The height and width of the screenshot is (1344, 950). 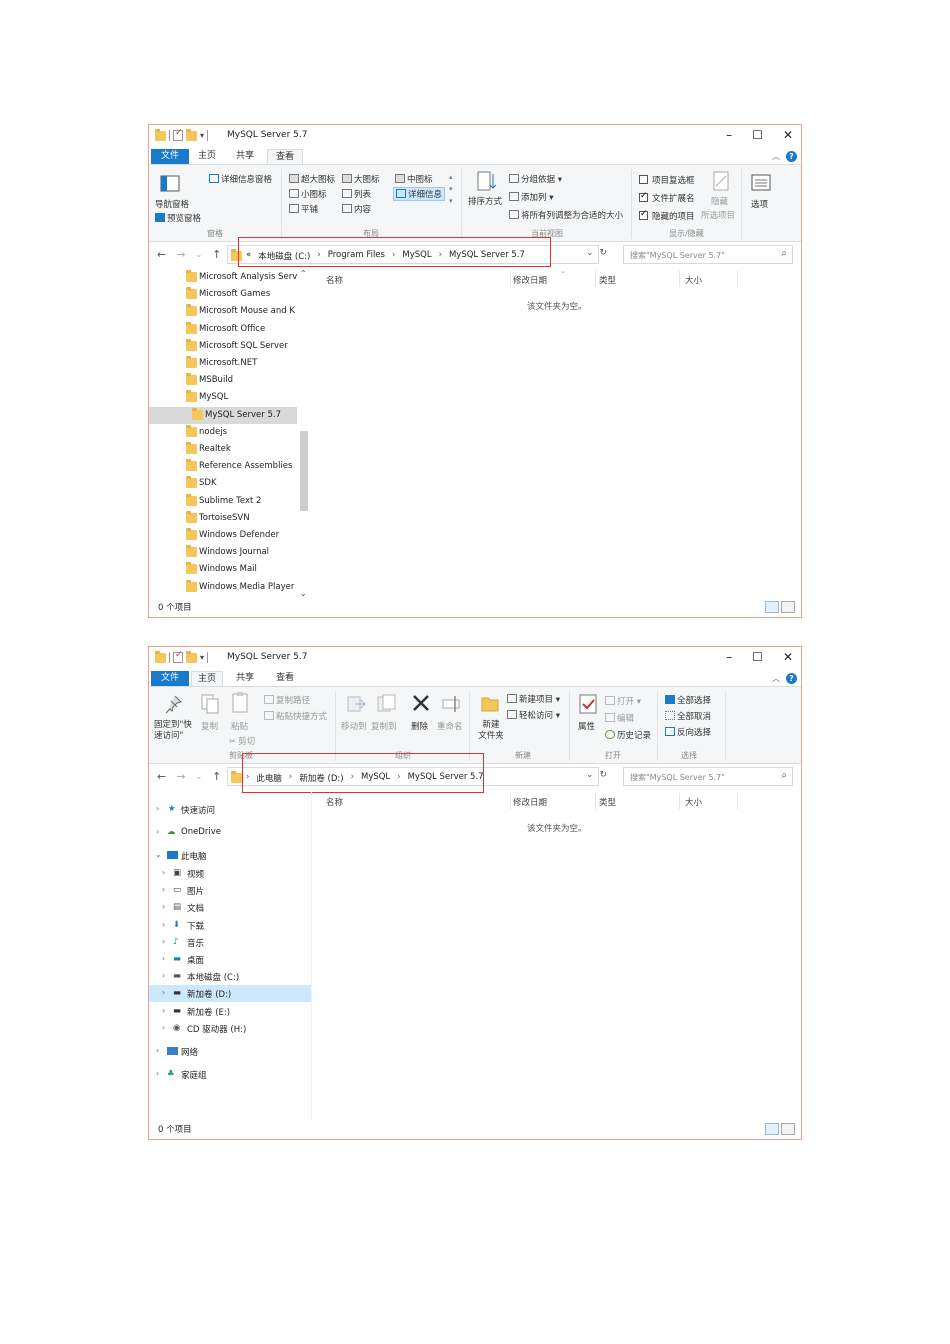 What do you see at coordinates (719, 201) in the screenshot?
I see `hide-selected-label: 隐藏` at bounding box center [719, 201].